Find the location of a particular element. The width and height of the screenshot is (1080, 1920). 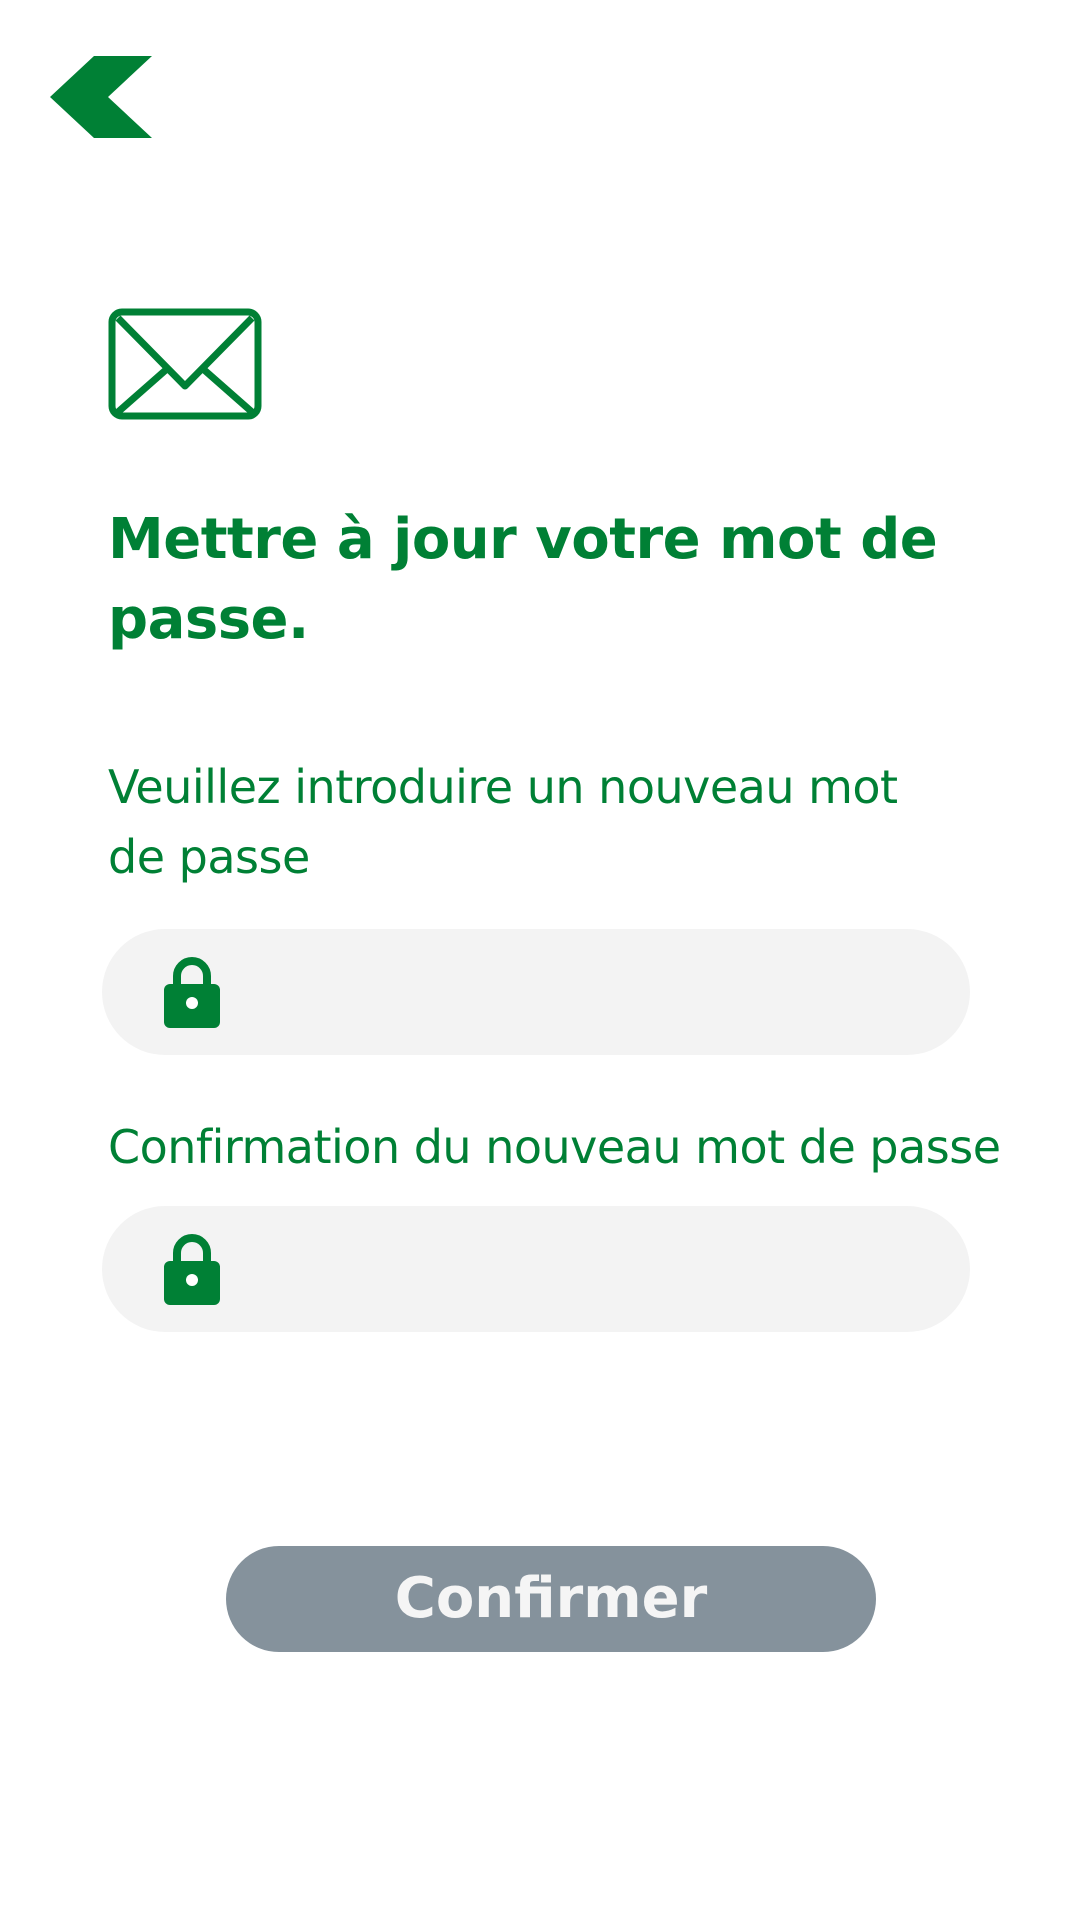

page-title: Mettre à jour votre mot de passe. is located at coordinates (523, 579).